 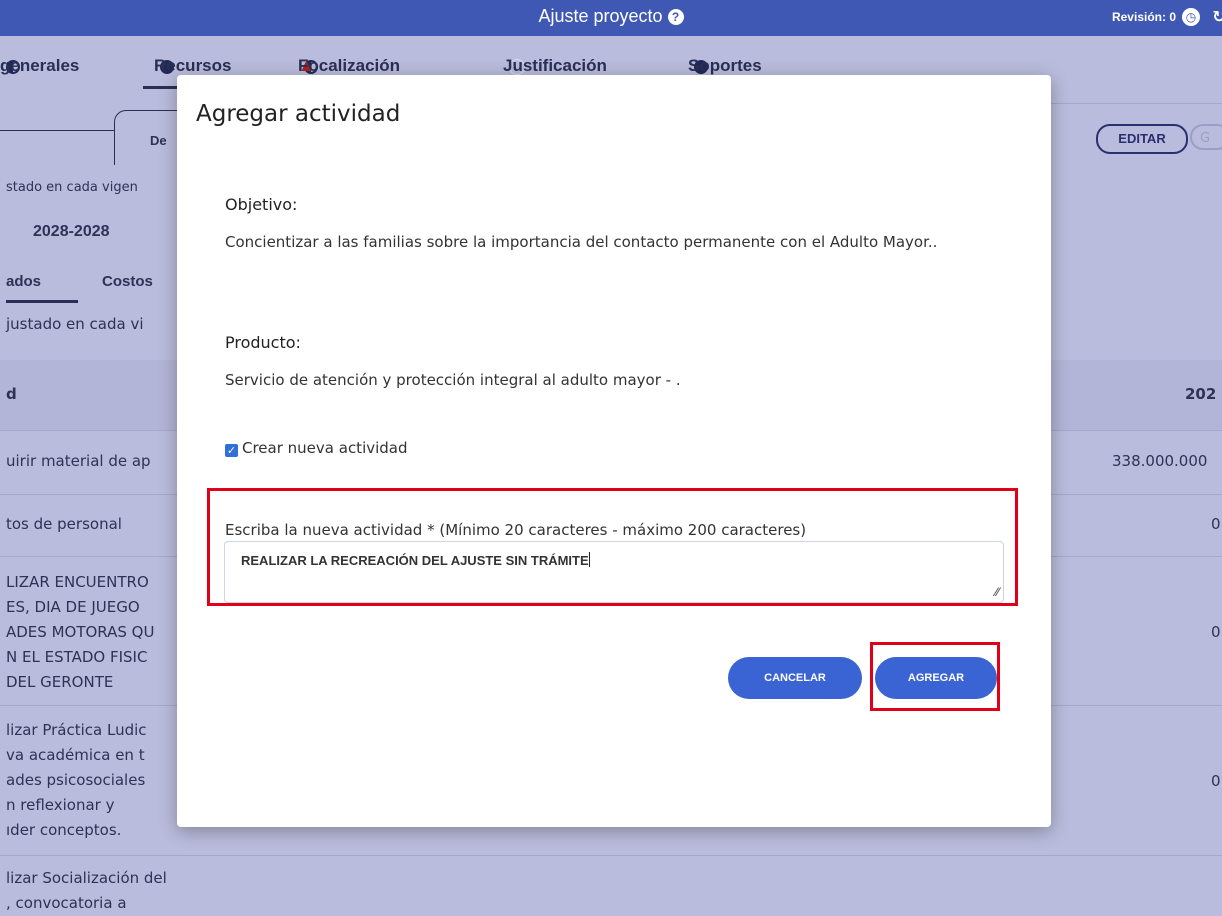 What do you see at coordinates (60, 682) in the screenshot?
I see `row-line-text: DEL GERONTE` at bounding box center [60, 682].